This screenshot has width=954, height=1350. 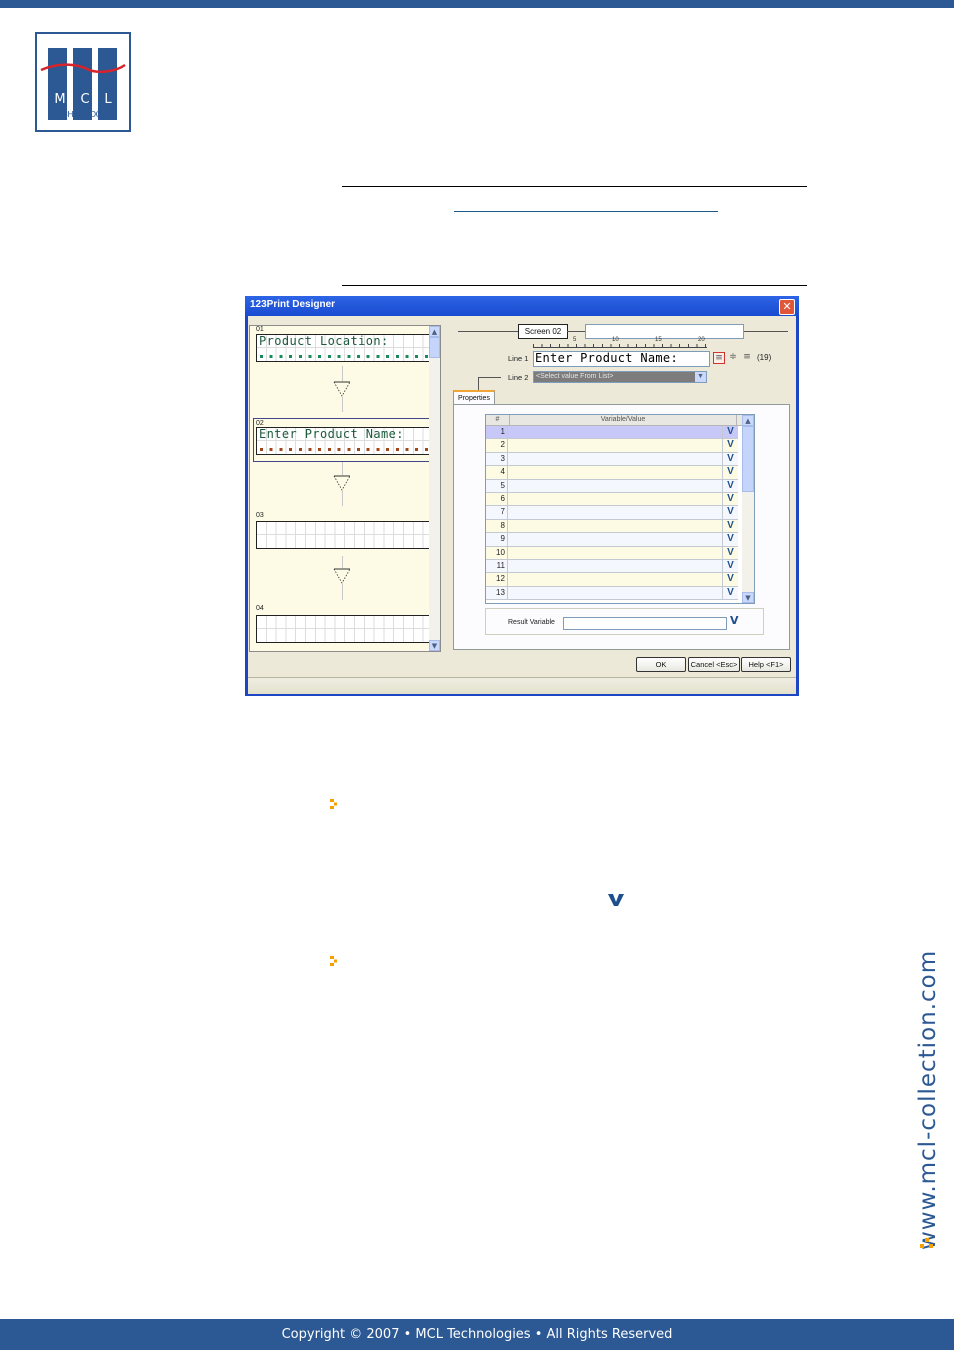 What do you see at coordinates (574, 186) in the screenshot?
I see `section-rule-top` at bounding box center [574, 186].